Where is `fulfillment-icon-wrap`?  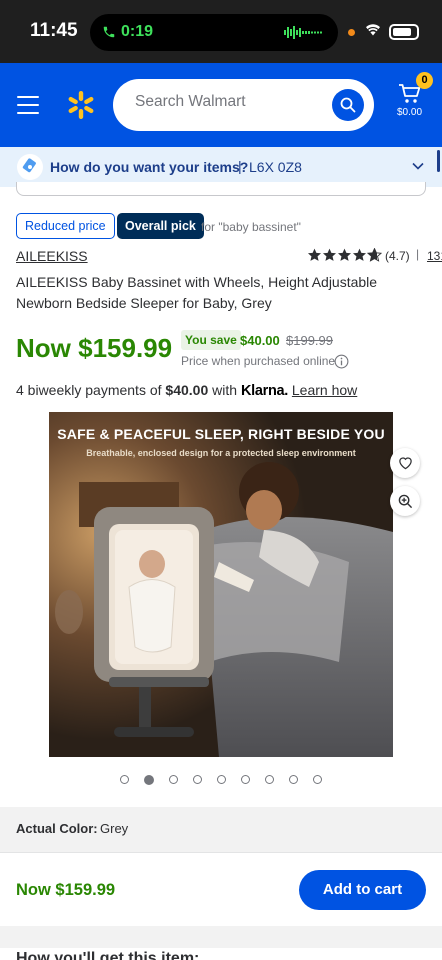 fulfillment-icon-wrap is located at coordinates (30, 167).